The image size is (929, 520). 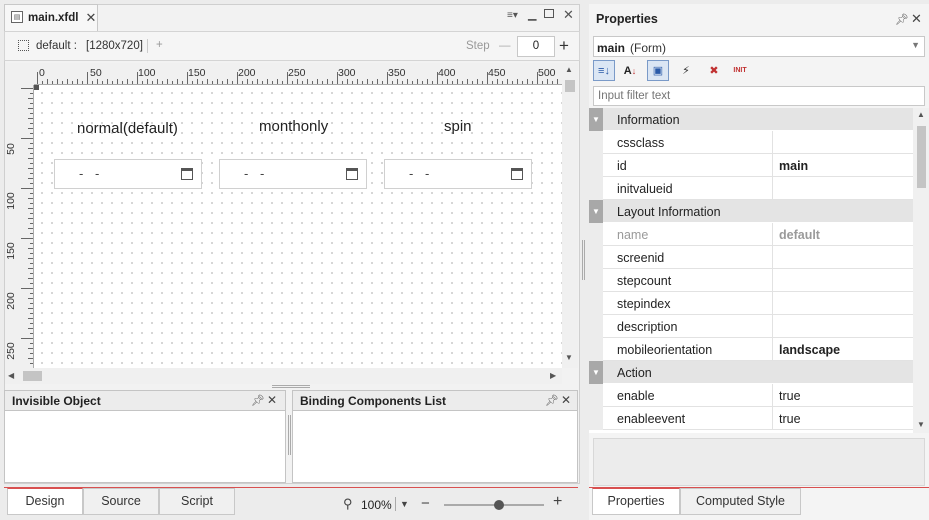 What do you see at coordinates (636, 501) in the screenshot?
I see `tab-properties: Properties` at bounding box center [636, 501].